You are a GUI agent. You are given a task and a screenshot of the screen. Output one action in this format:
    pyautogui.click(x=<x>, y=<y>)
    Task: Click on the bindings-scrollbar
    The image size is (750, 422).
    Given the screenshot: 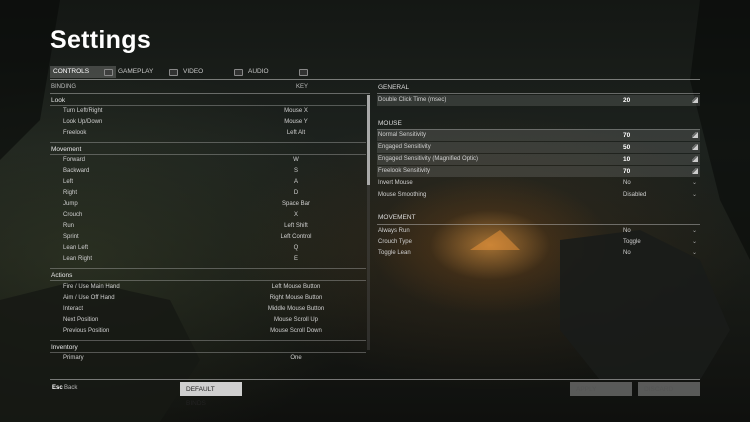 What is the action you would take?
    pyautogui.click(x=368, y=222)
    